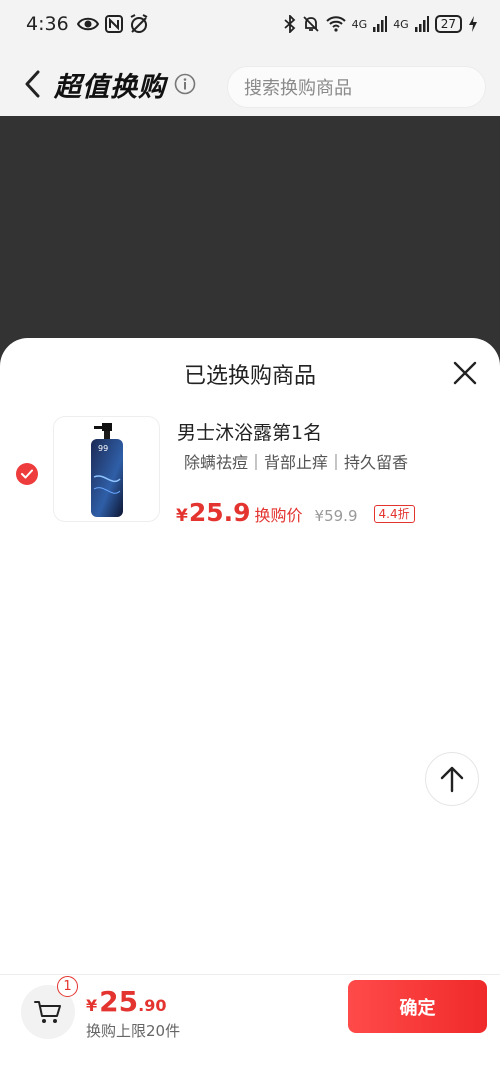 The width and height of the screenshot is (500, 1083). I want to click on total-integer: 25, so click(119, 1001).